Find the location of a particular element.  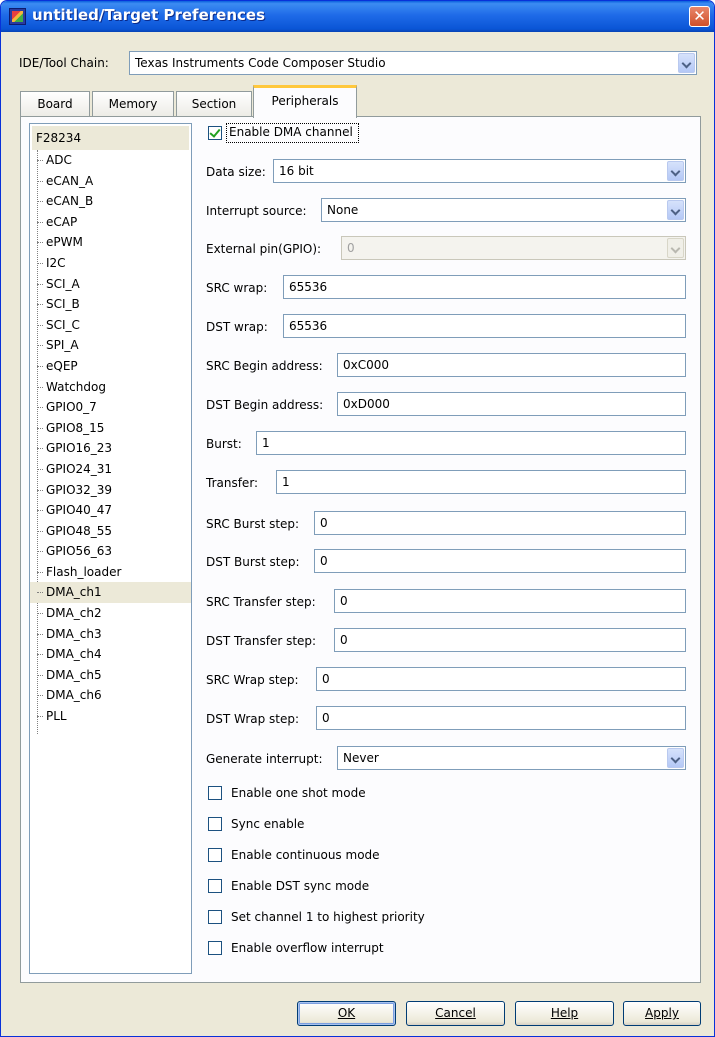

dst-transfer-step-input: 0 is located at coordinates (510, 640).